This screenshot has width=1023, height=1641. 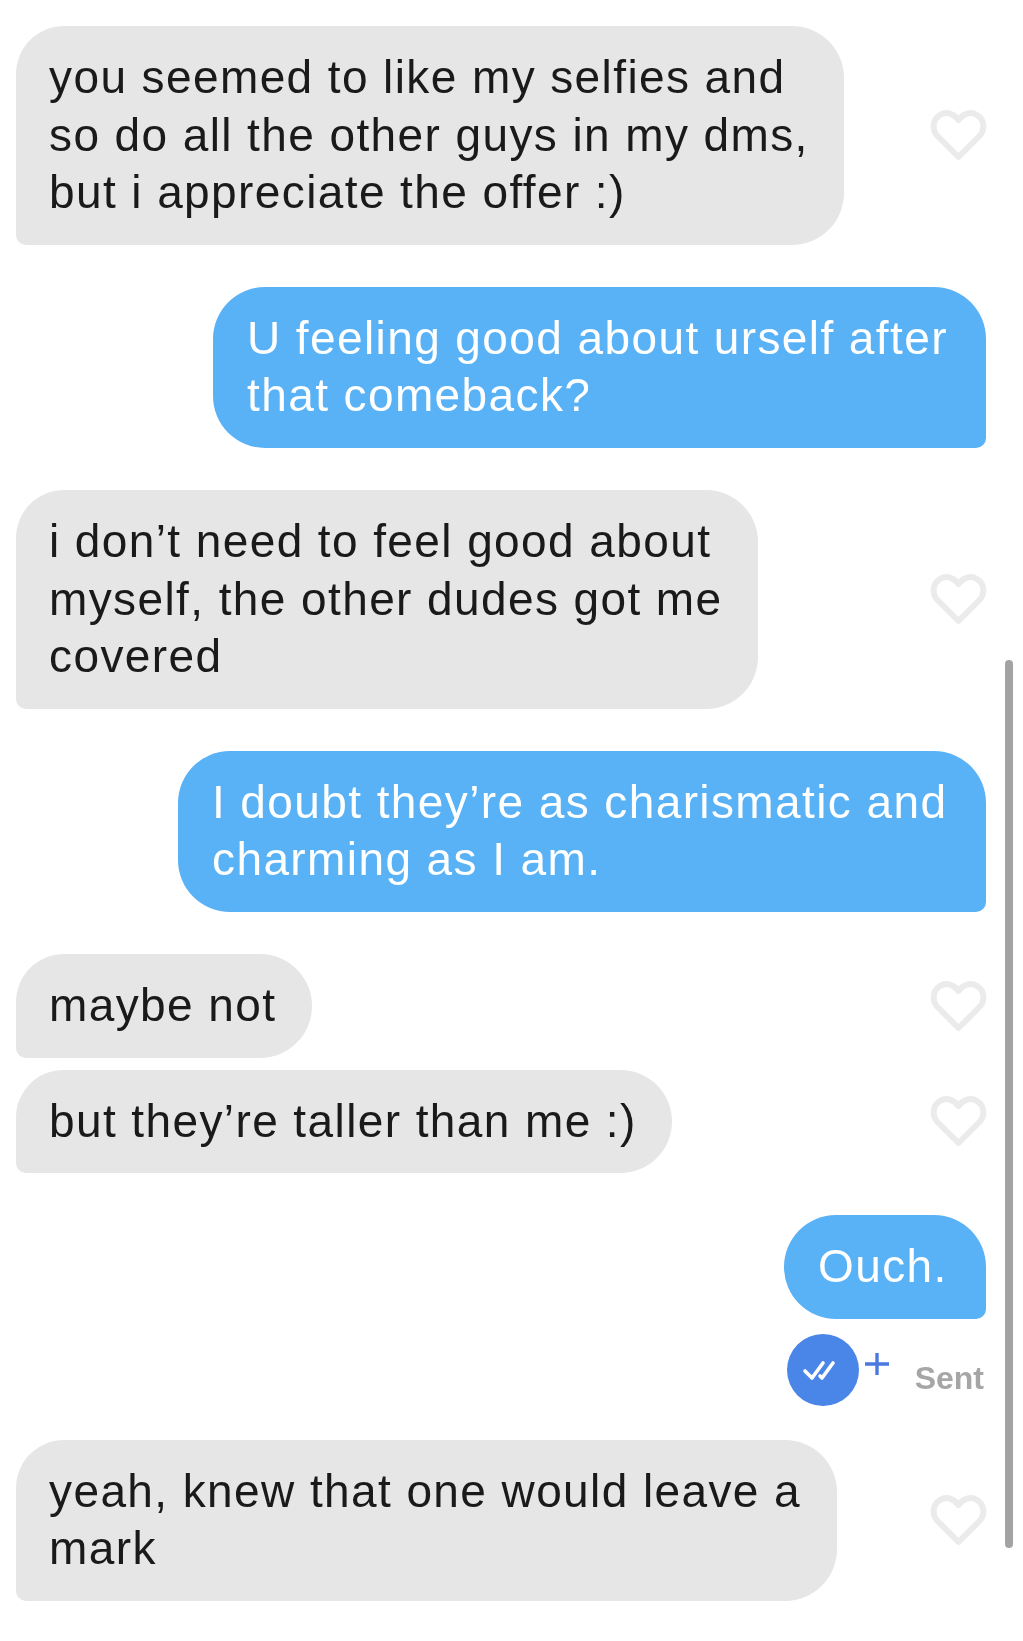 What do you see at coordinates (426, 1520) in the screenshot?
I see `message-bubble: yeah, knew that one would leave a mark` at bounding box center [426, 1520].